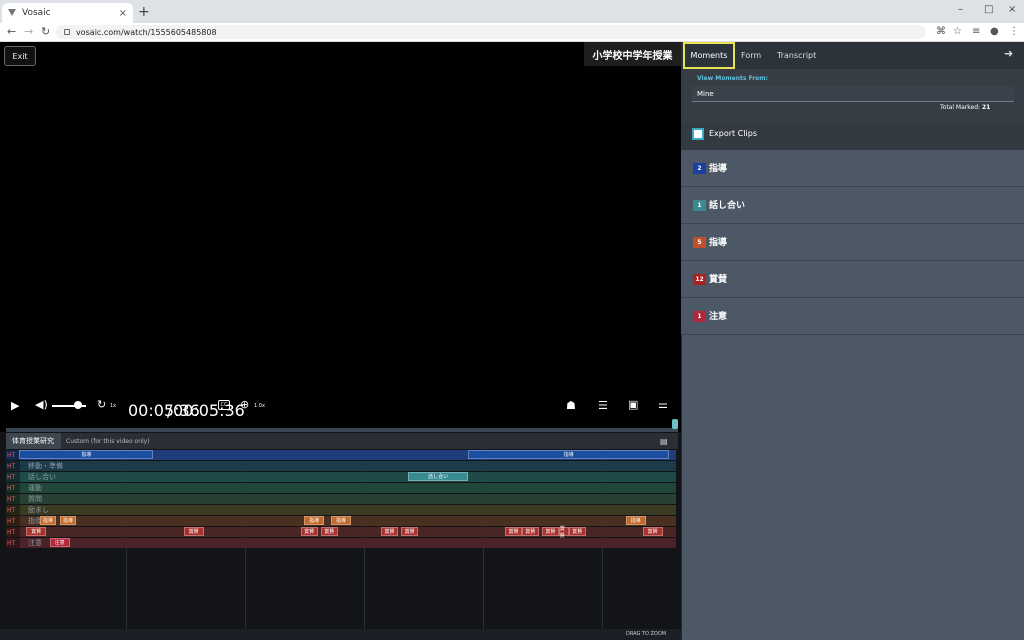  Describe the element at coordinates (751, 55) in the screenshot. I see `tab-form: Form` at that location.